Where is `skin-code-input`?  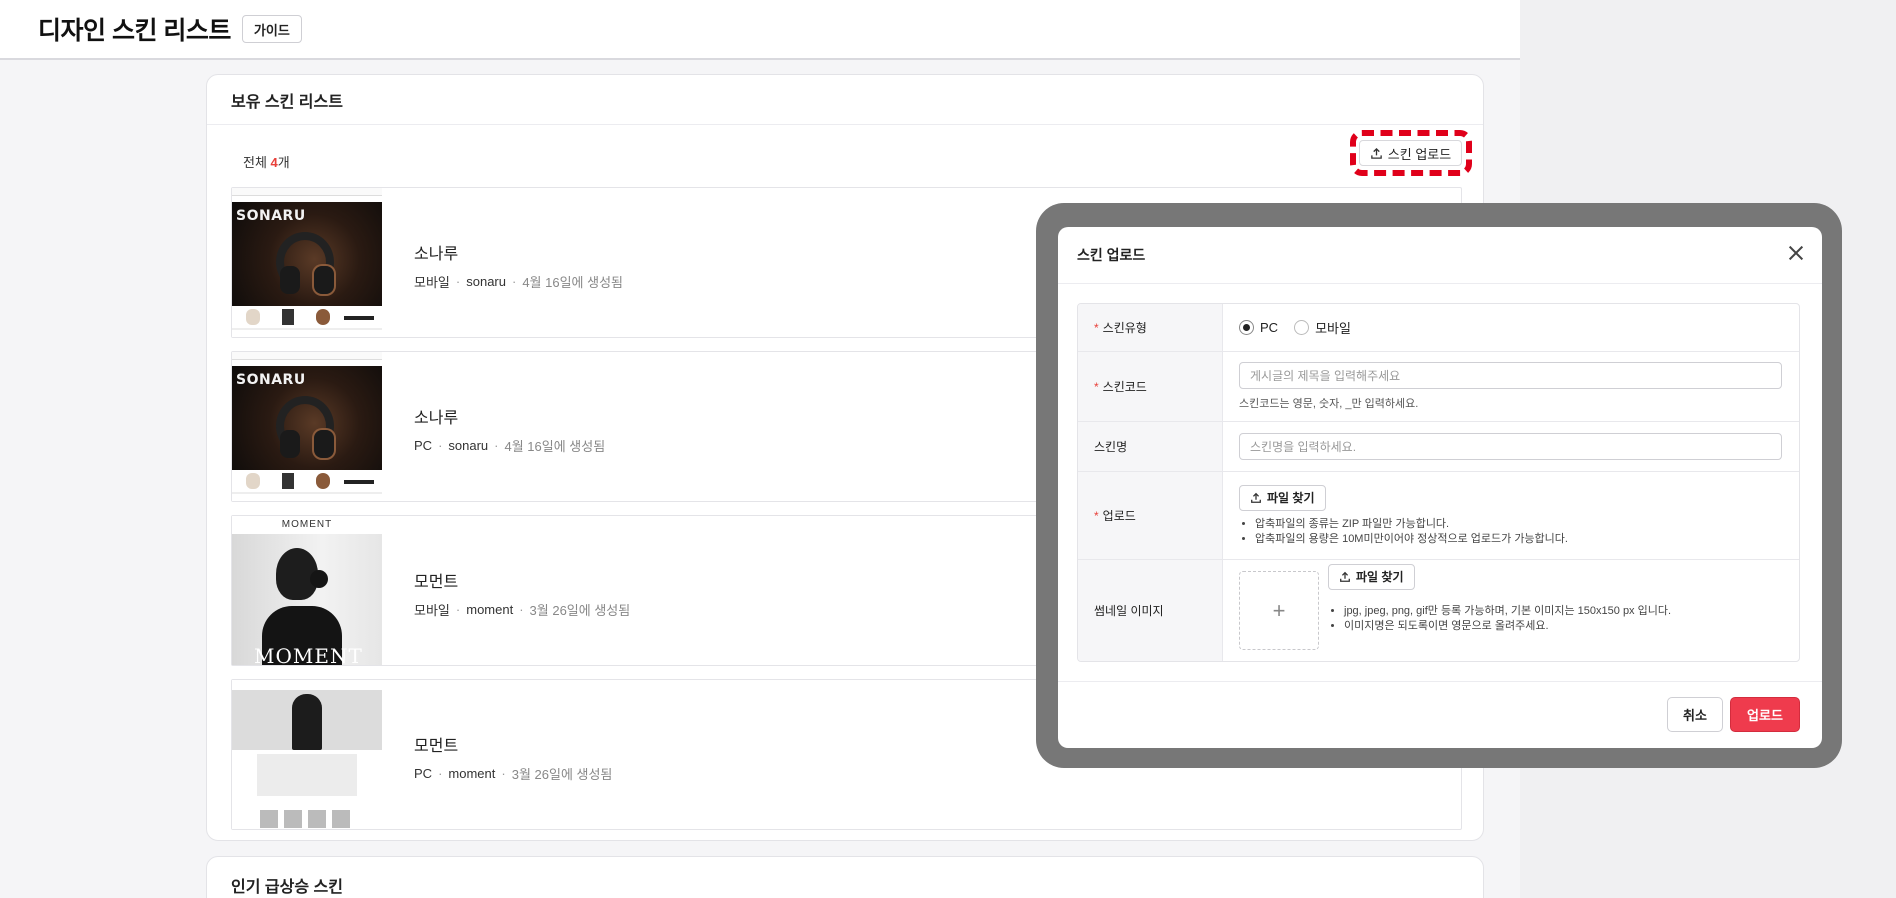 skin-code-input is located at coordinates (1510, 375).